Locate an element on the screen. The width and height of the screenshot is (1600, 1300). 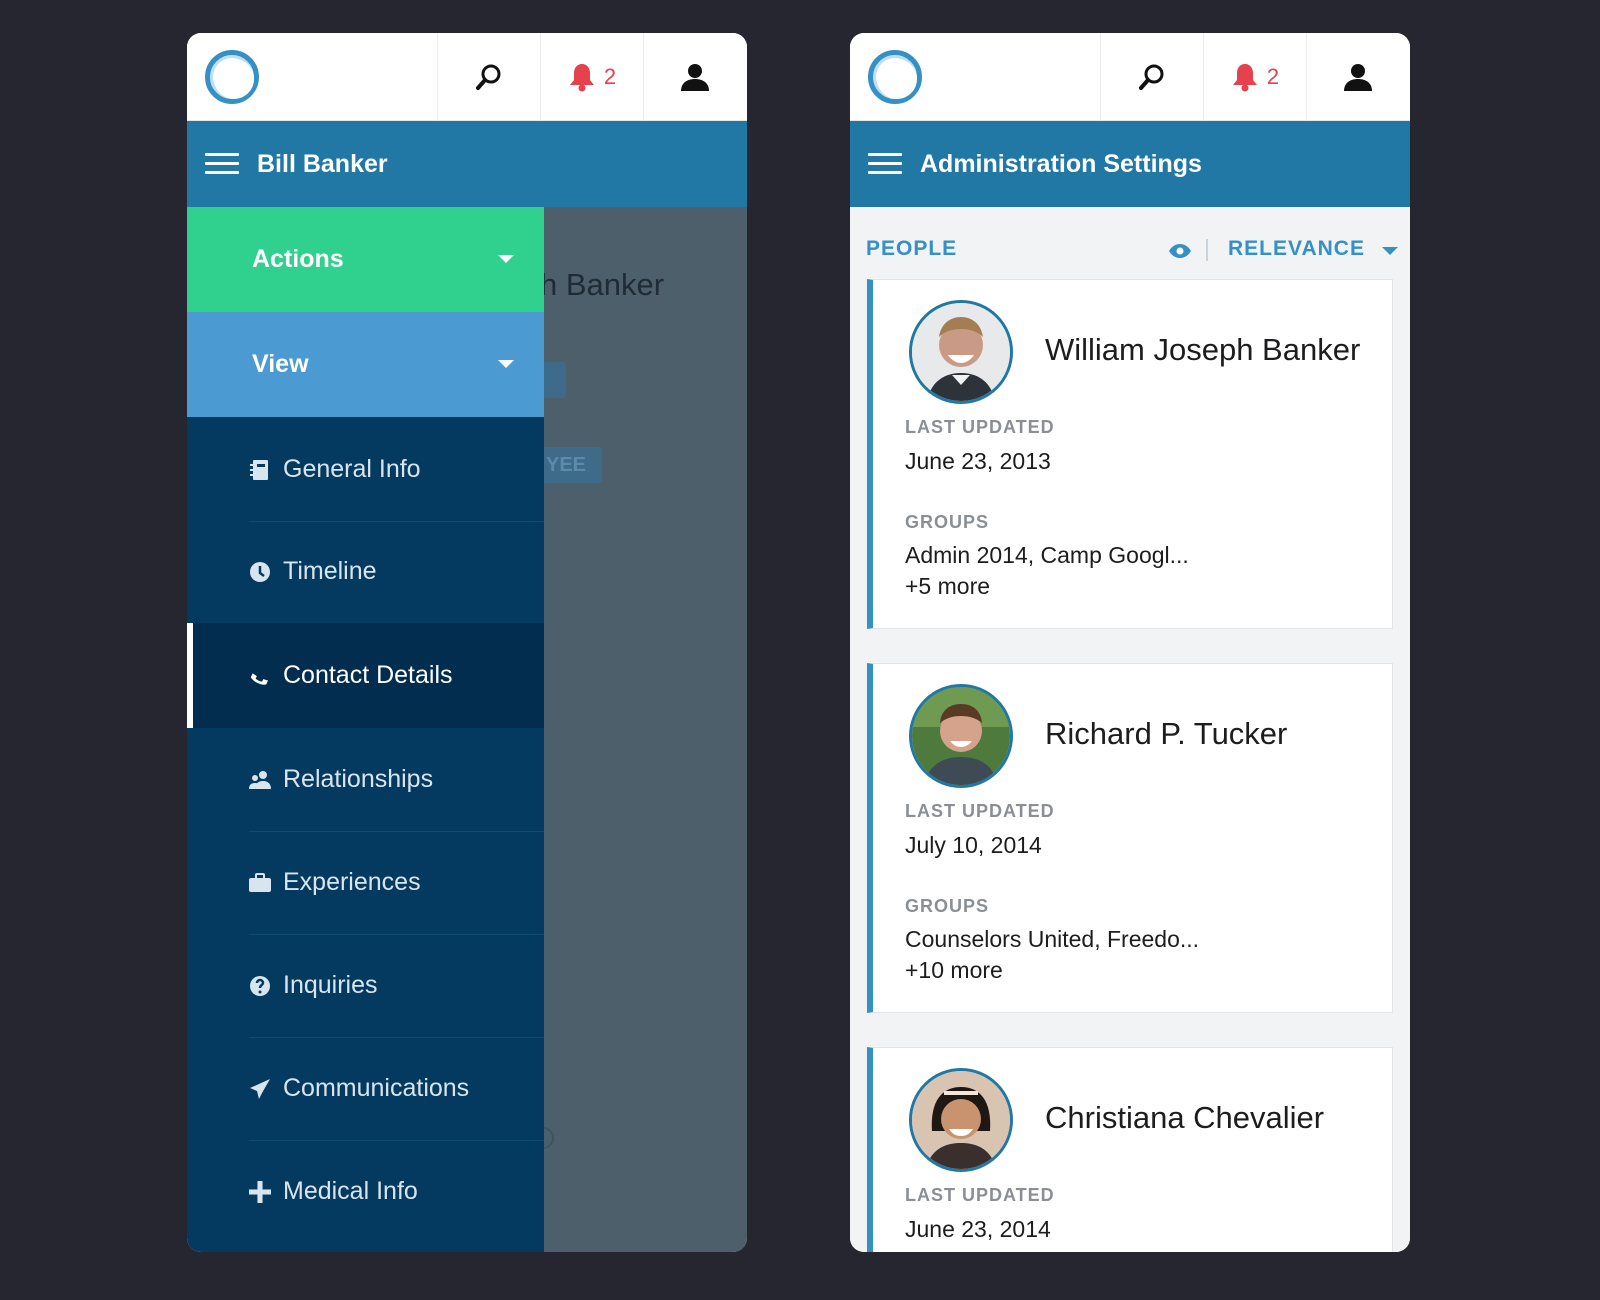
page-title: Administration Settings is located at coordinates (1061, 163).